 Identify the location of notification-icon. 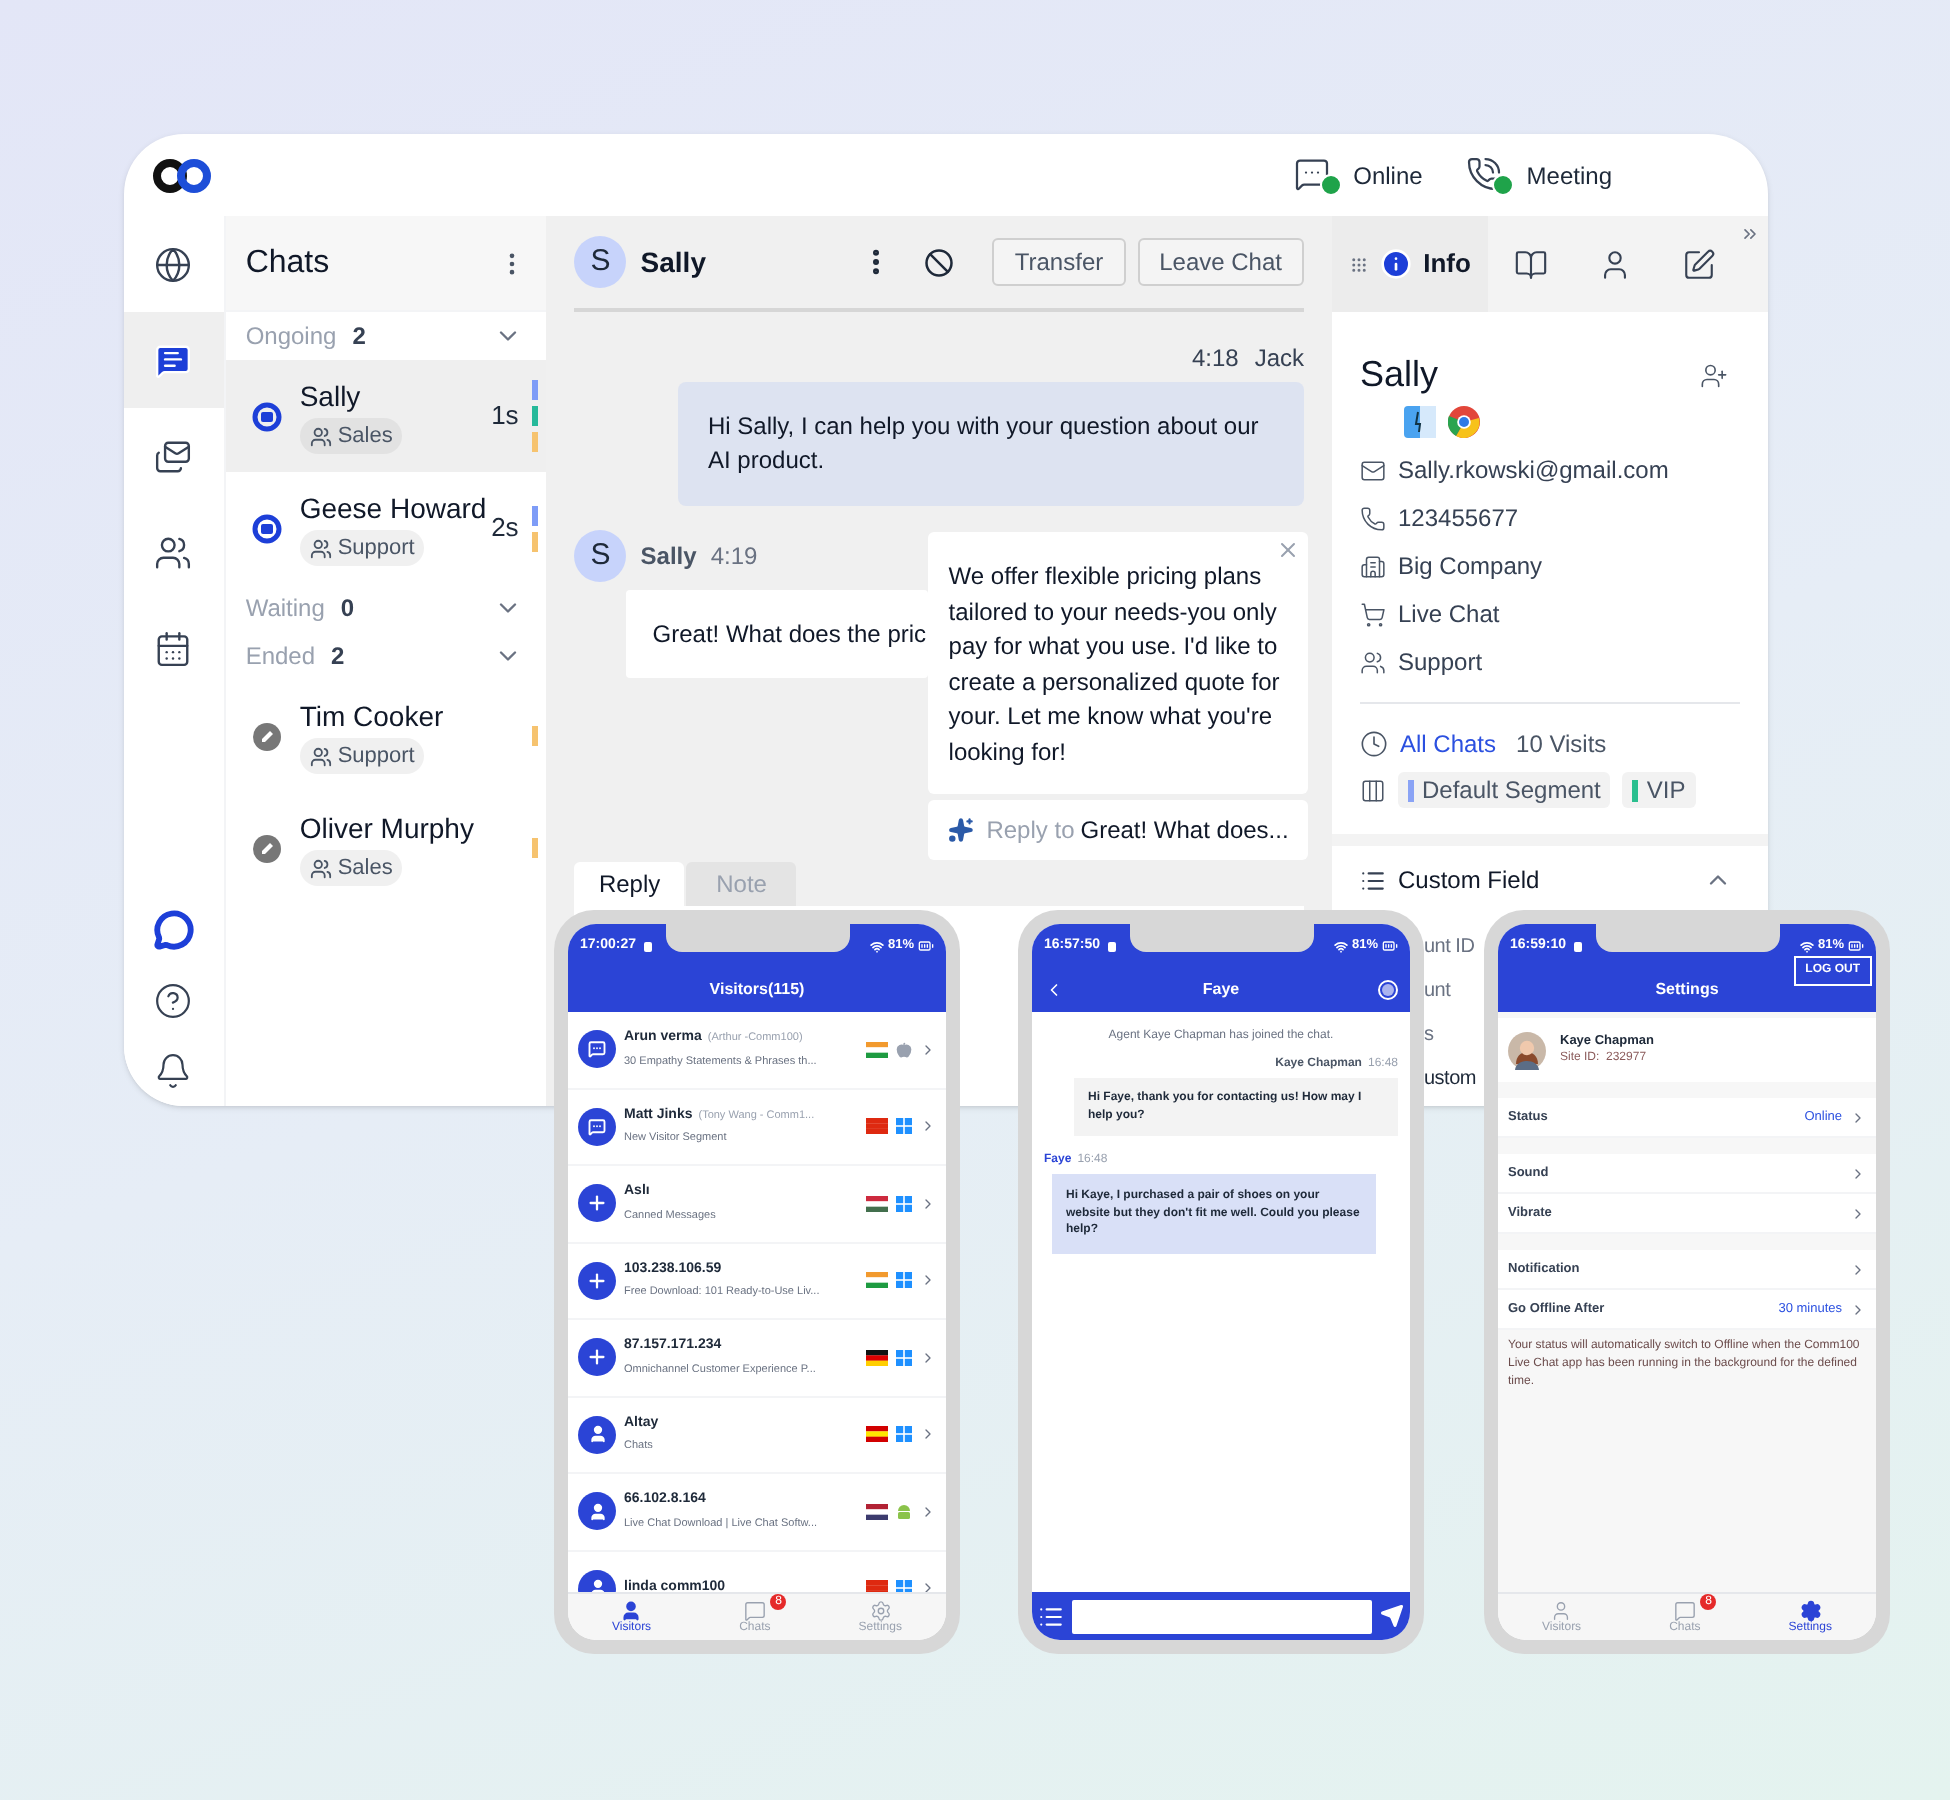
(173, 1071).